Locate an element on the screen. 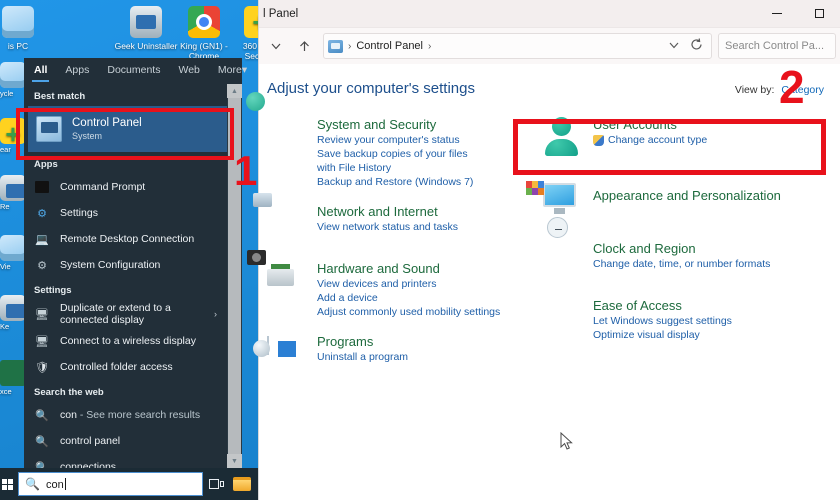 This screenshot has width=840, height=500. maximize-button is located at coordinates (819, 14).